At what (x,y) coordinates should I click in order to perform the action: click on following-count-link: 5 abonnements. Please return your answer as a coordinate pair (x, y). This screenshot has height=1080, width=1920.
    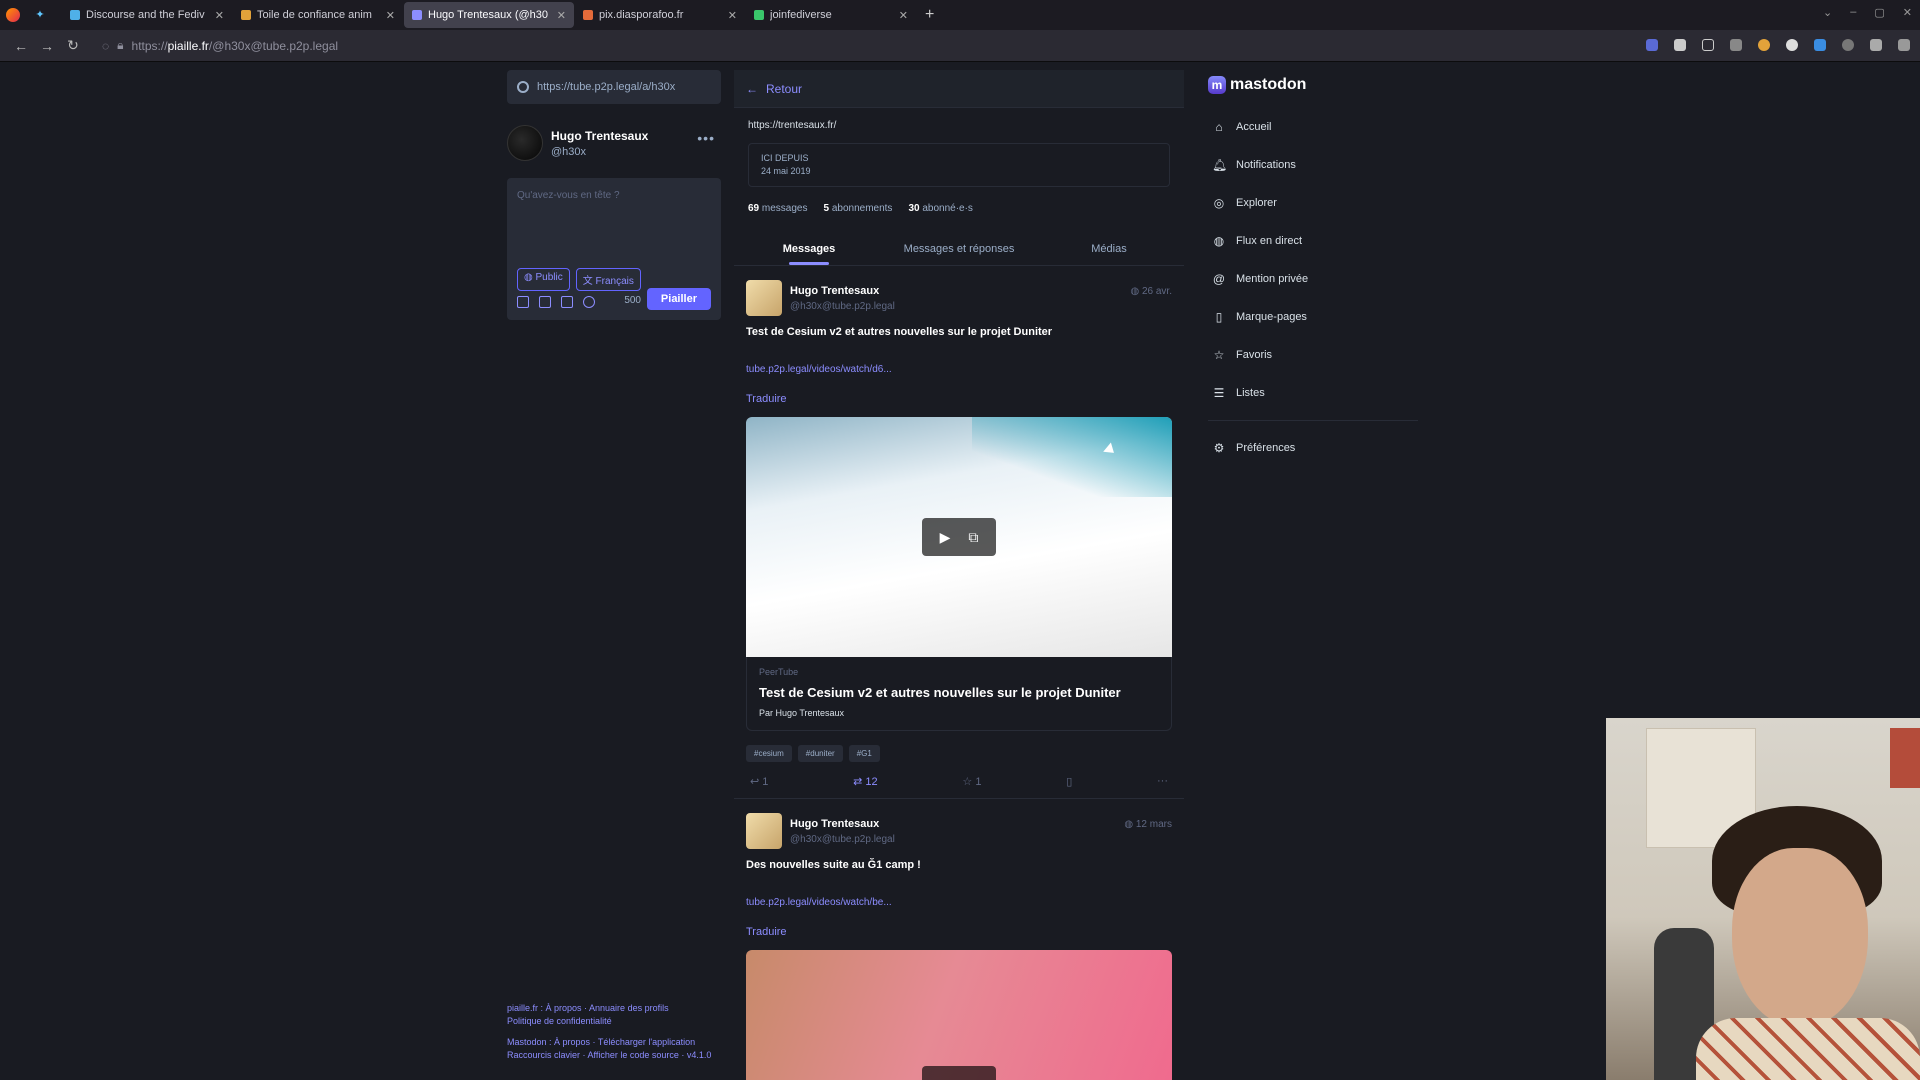
    Looking at the image, I should click on (857, 208).